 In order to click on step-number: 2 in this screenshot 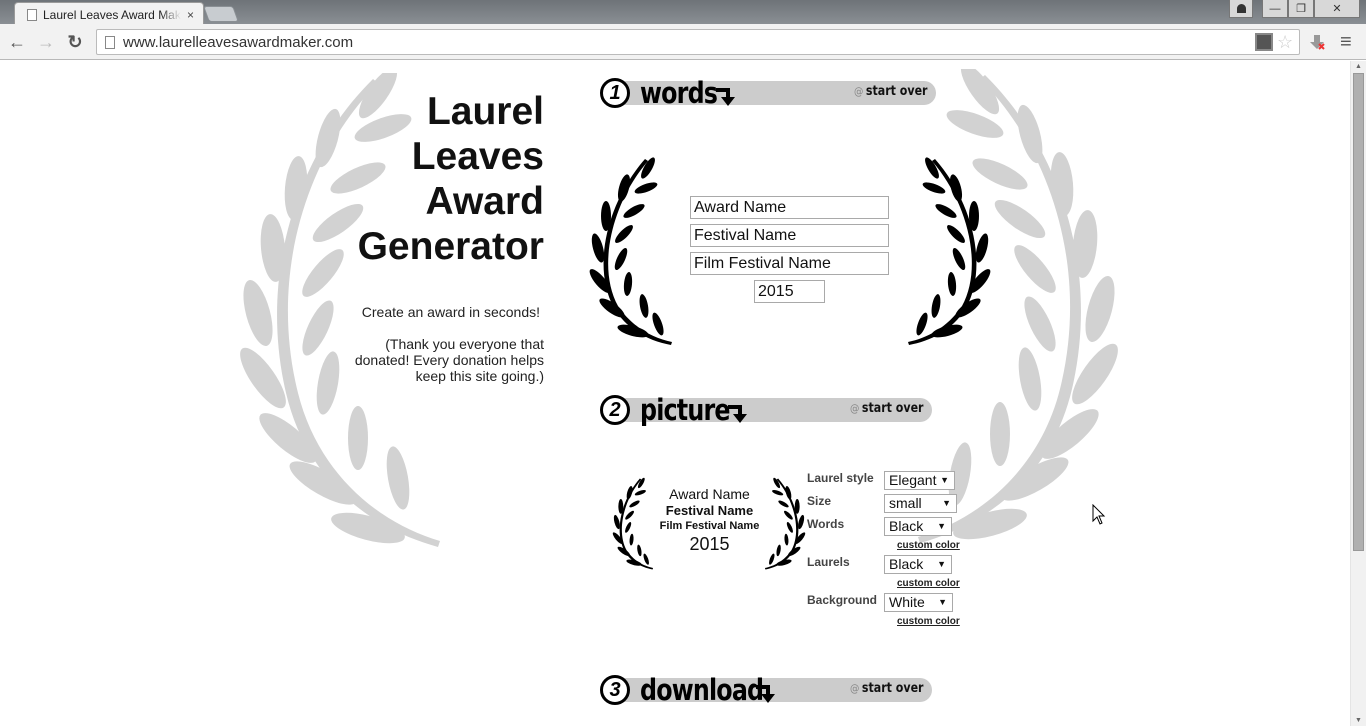, I will do `click(615, 410)`.